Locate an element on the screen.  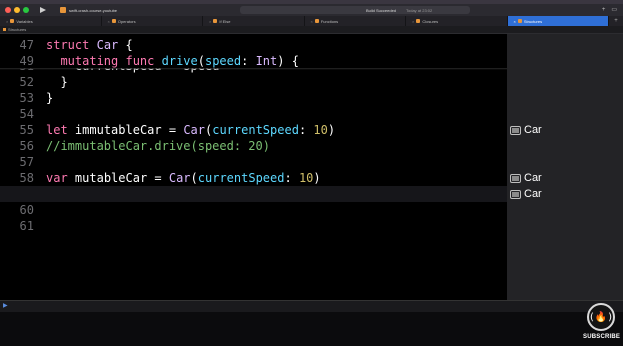
activity-viewer: Build Succeeded Today at 23:02 is located at coordinates (355, 10).